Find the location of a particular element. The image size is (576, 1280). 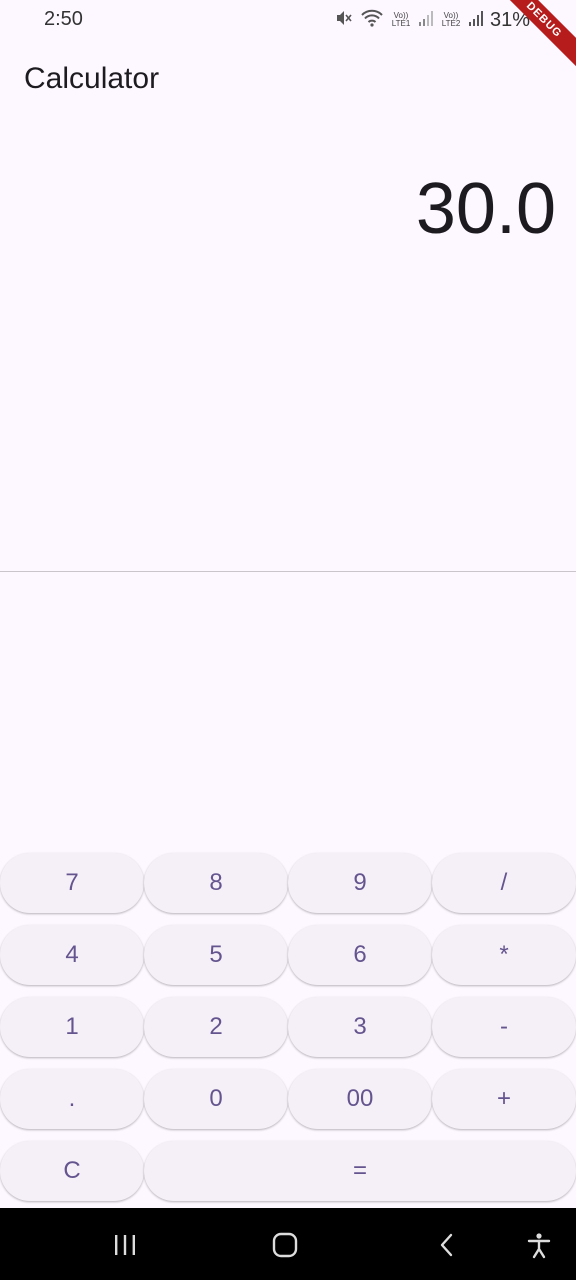

key-5: 5 is located at coordinates (216, 955).